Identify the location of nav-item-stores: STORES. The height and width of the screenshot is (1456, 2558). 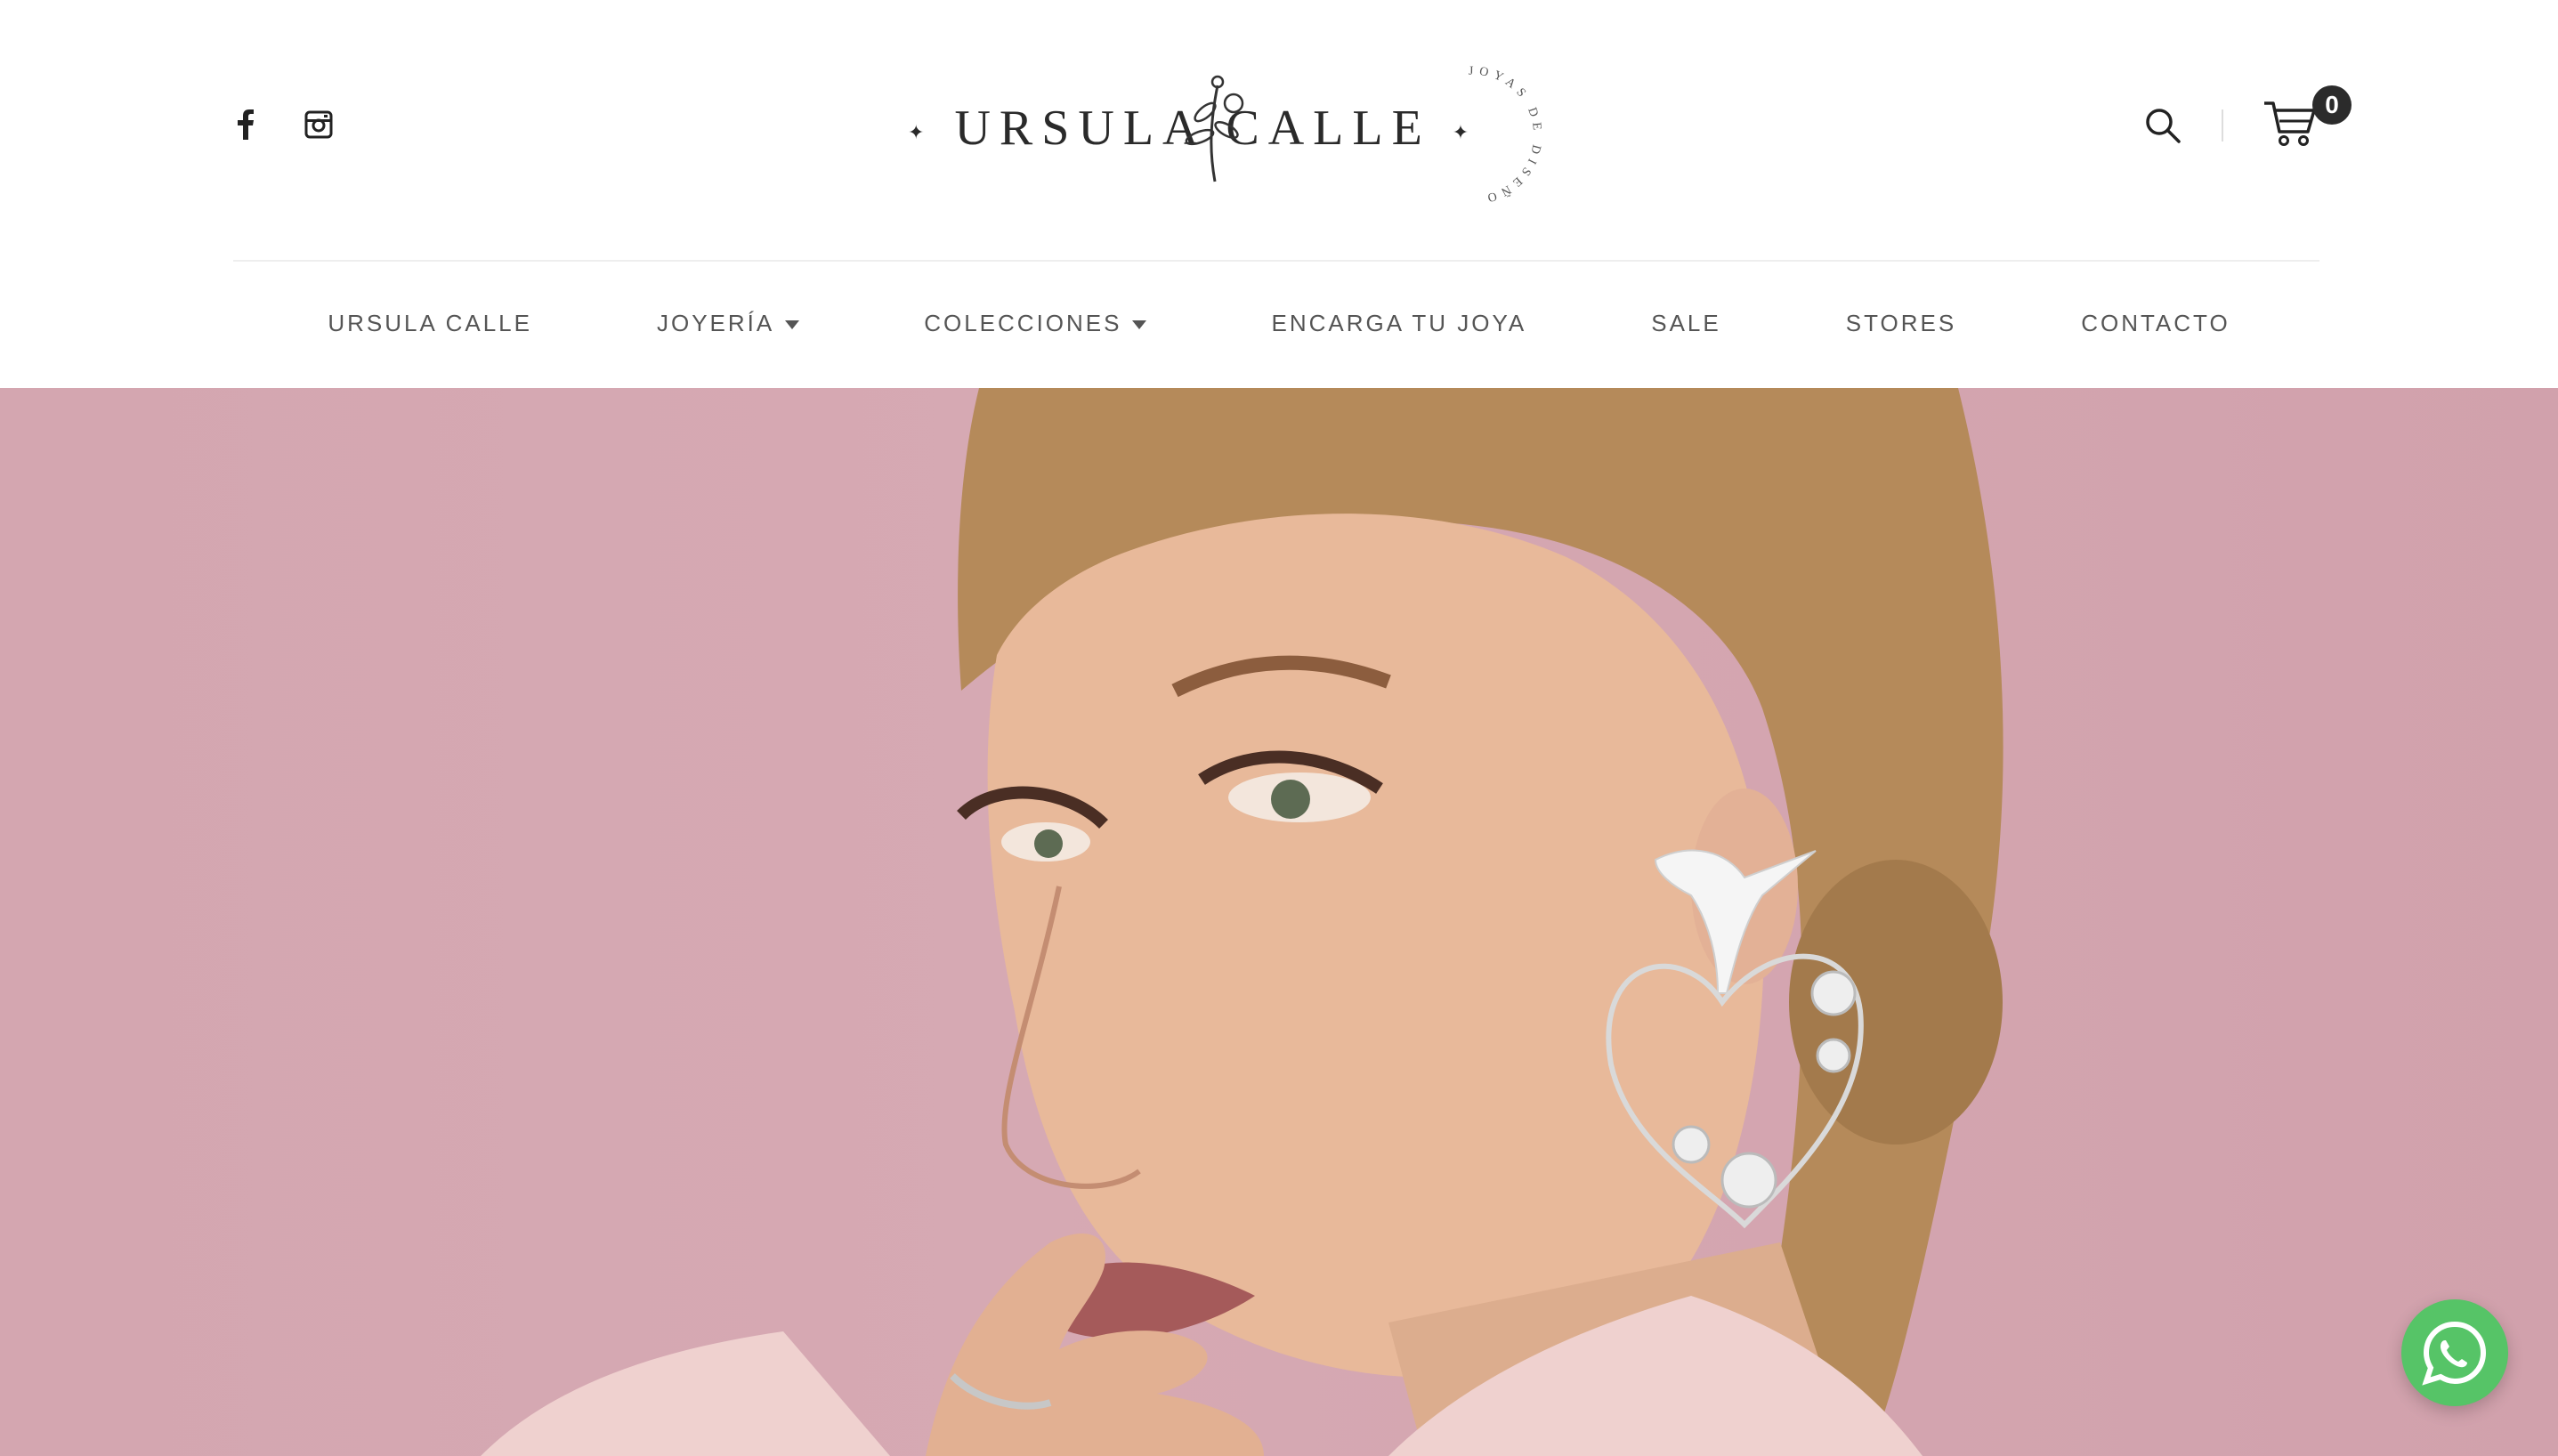
(1902, 323).